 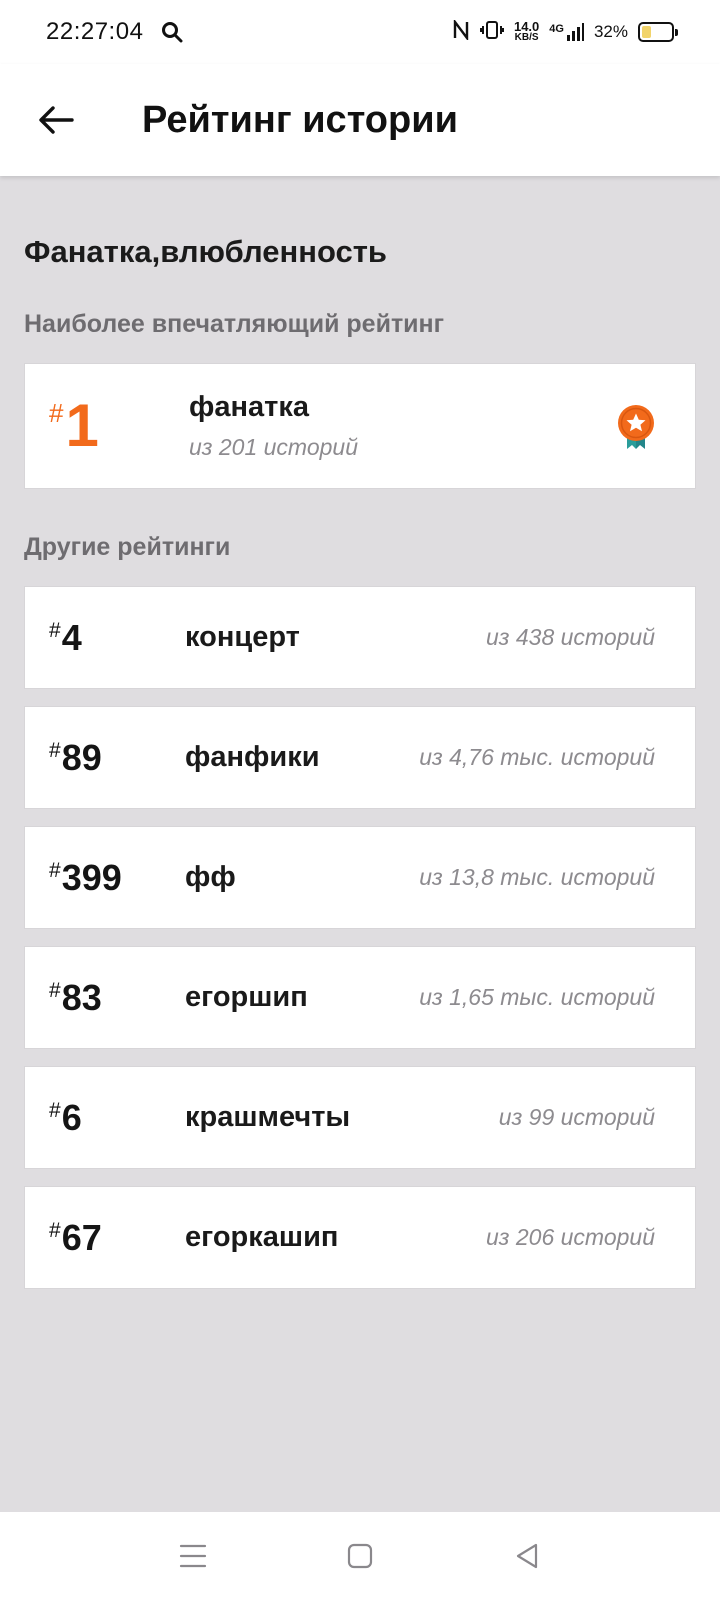 What do you see at coordinates (81, 997) in the screenshot?
I see `rank-number: 83` at bounding box center [81, 997].